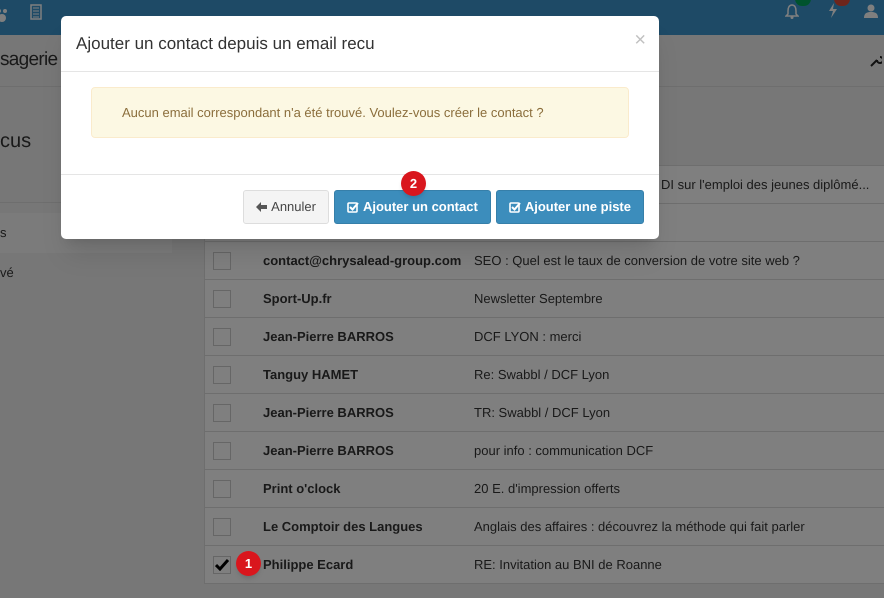 Image resolution: width=884 pixels, height=598 pixels. Describe the element at coordinates (302, 489) in the screenshot. I see `sender-cell-text: Print o'clock` at that location.